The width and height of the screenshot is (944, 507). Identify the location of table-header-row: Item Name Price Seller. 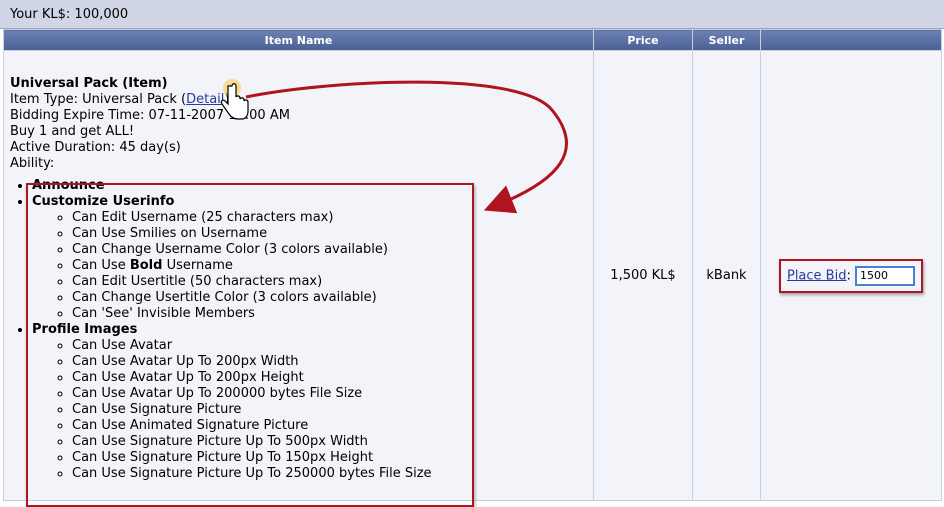
(472, 40).